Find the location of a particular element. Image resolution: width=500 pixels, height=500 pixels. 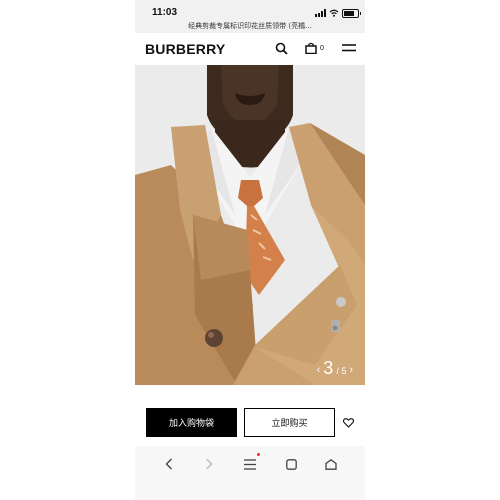

menu-lines-icon is located at coordinates (250, 464).